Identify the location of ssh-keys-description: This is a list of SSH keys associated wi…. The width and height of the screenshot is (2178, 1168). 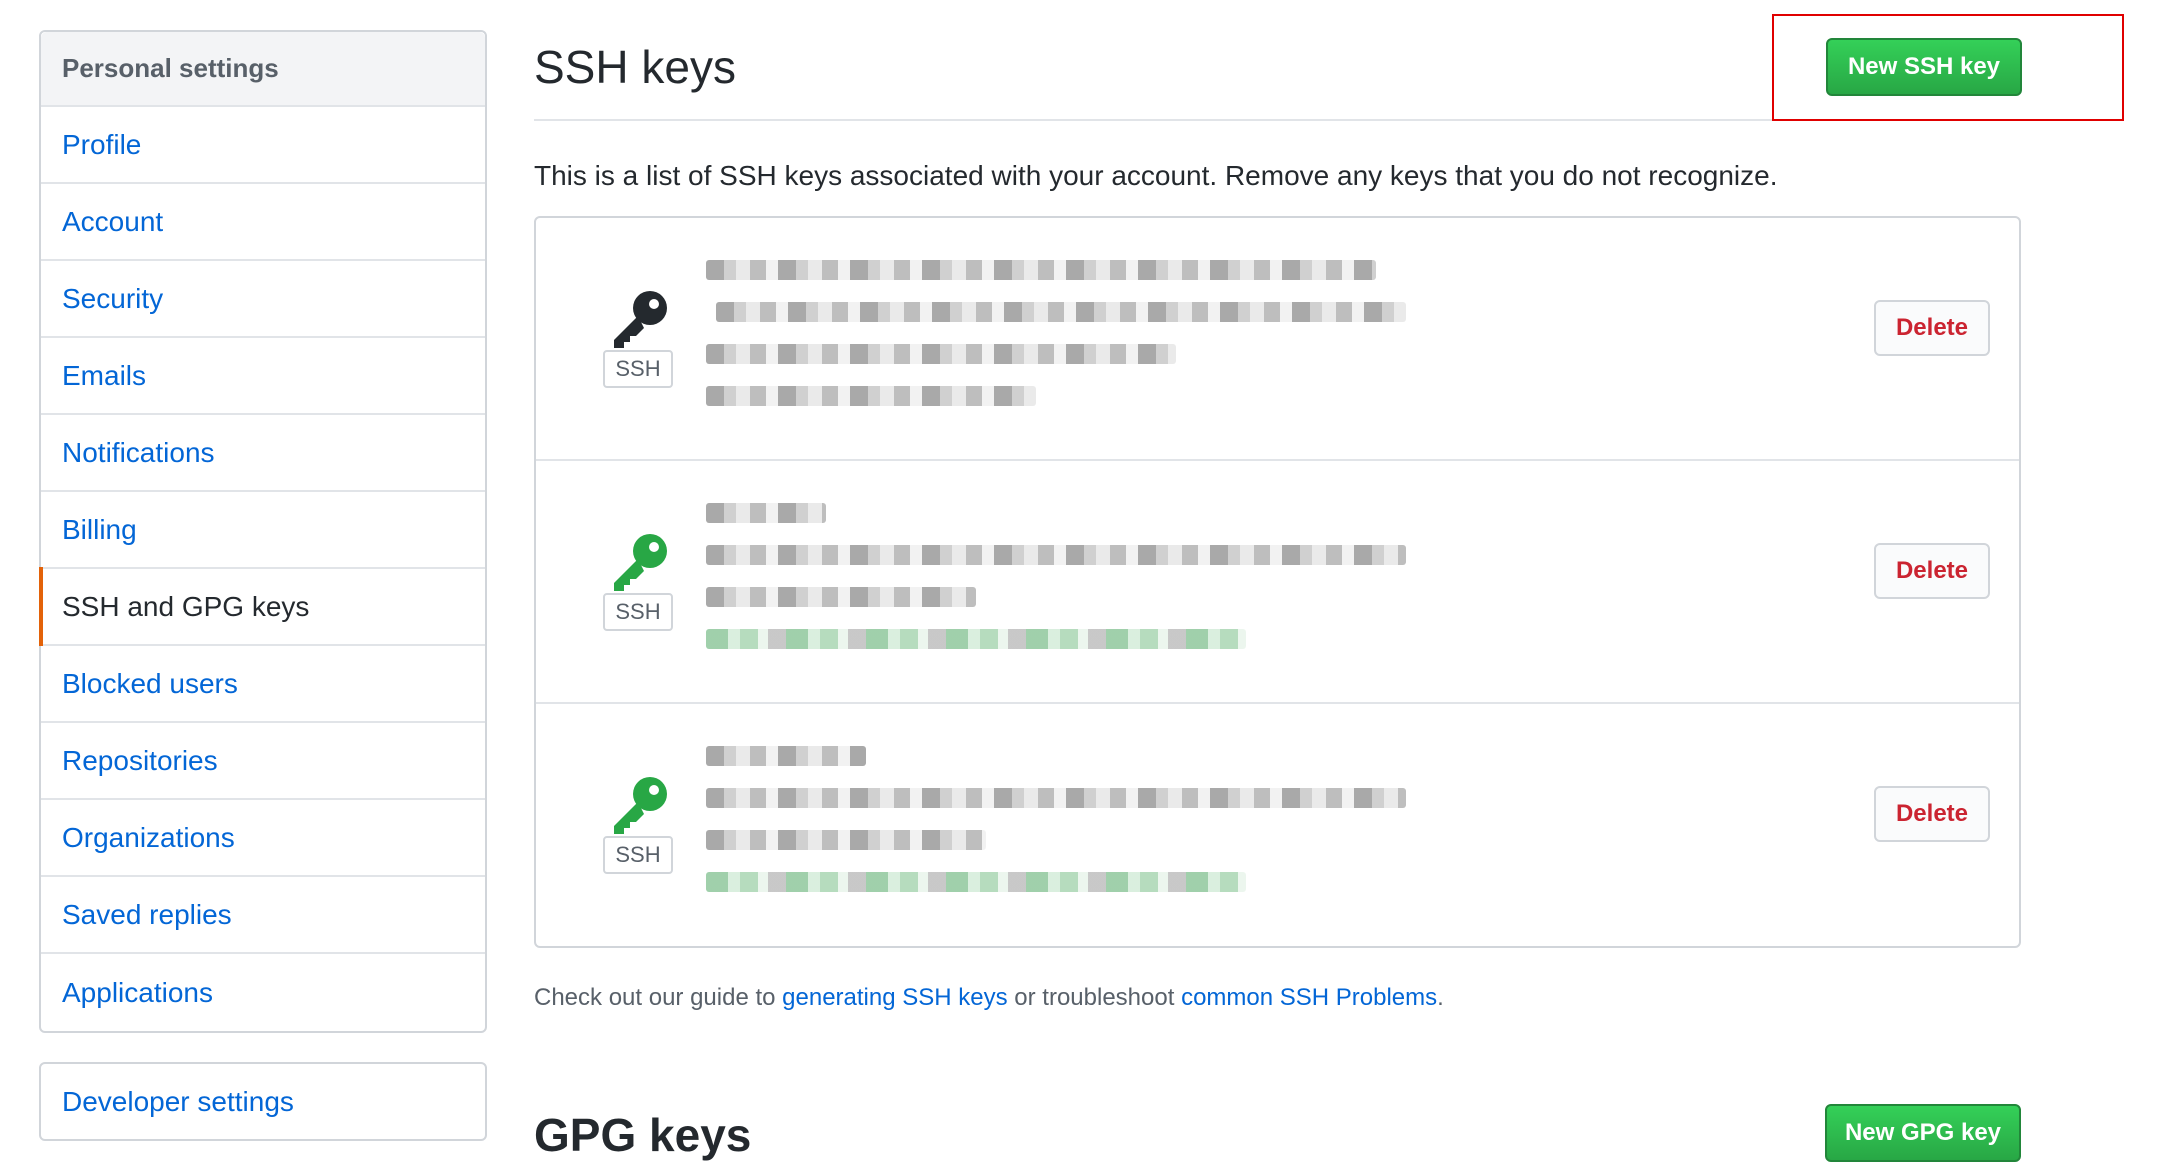
(1156, 175).